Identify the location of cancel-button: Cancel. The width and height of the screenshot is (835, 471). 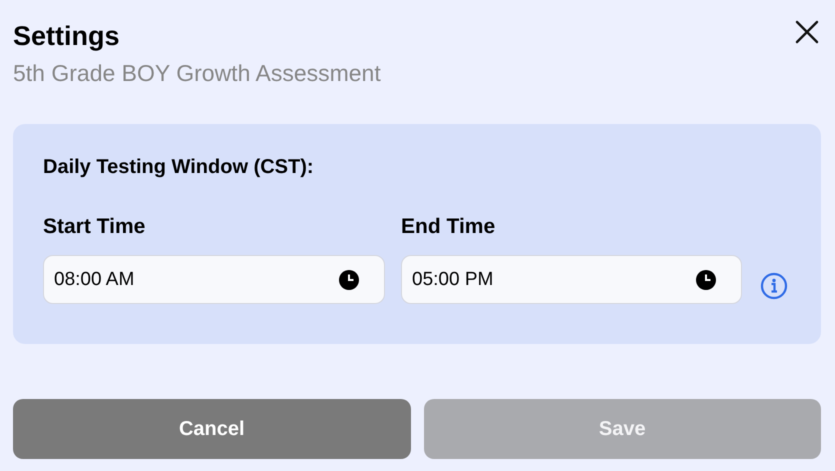
(211, 429).